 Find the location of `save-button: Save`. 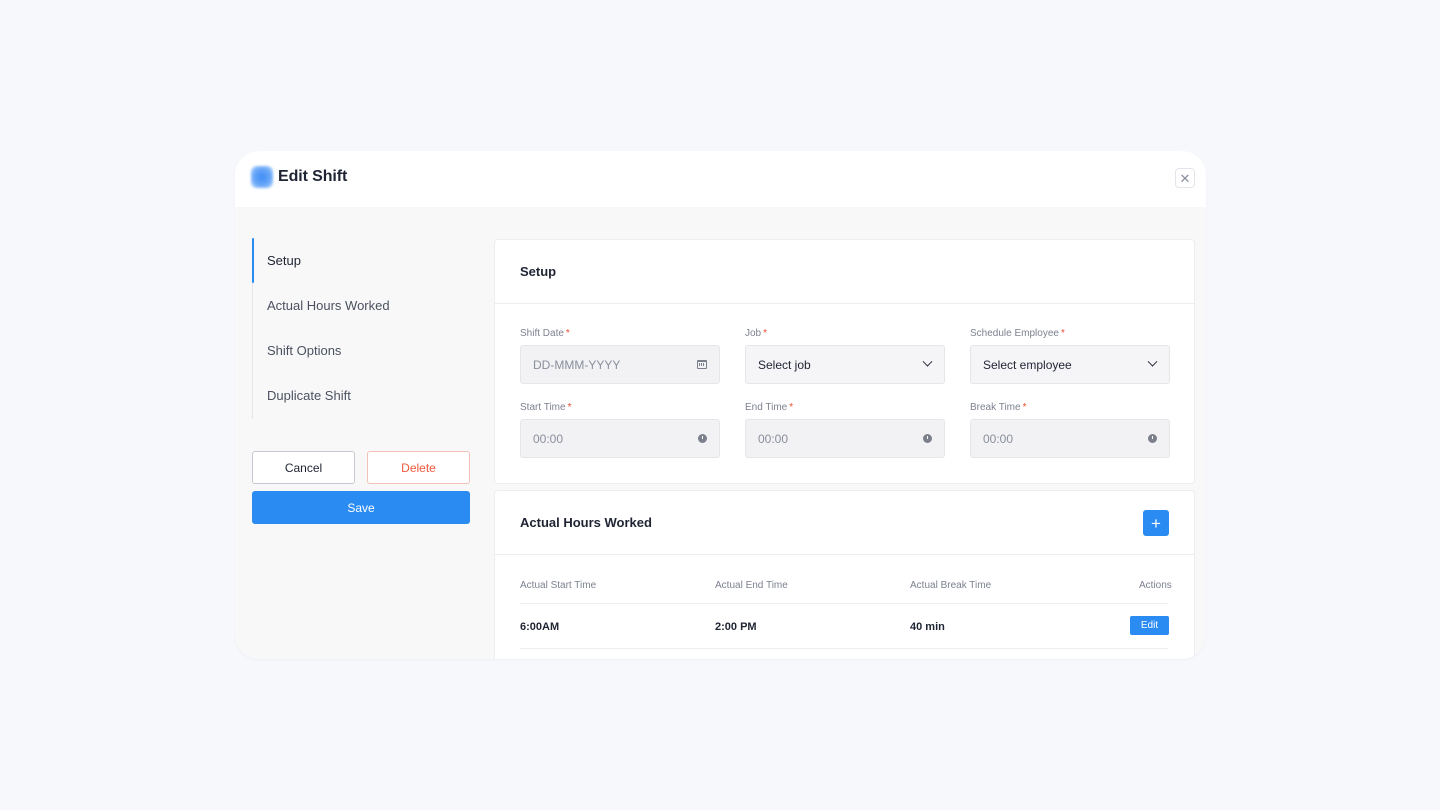

save-button: Save is located at coordinates (361, 507).